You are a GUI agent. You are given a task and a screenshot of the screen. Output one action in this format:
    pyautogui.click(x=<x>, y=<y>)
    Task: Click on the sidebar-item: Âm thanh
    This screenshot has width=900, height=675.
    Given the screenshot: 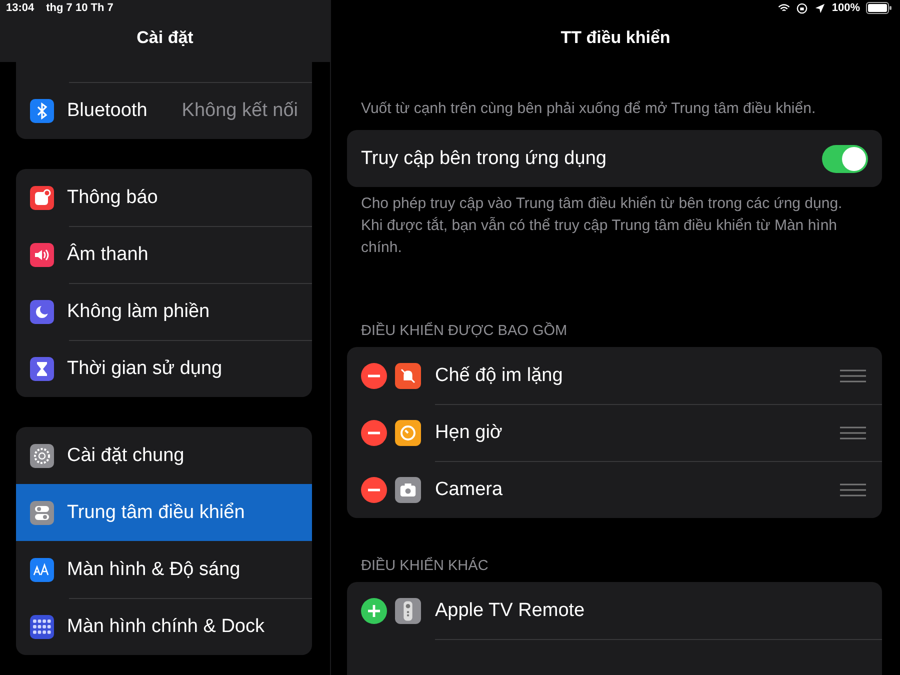 What is the action you would take?
    pyautogui.click(x=164, y=254)
    